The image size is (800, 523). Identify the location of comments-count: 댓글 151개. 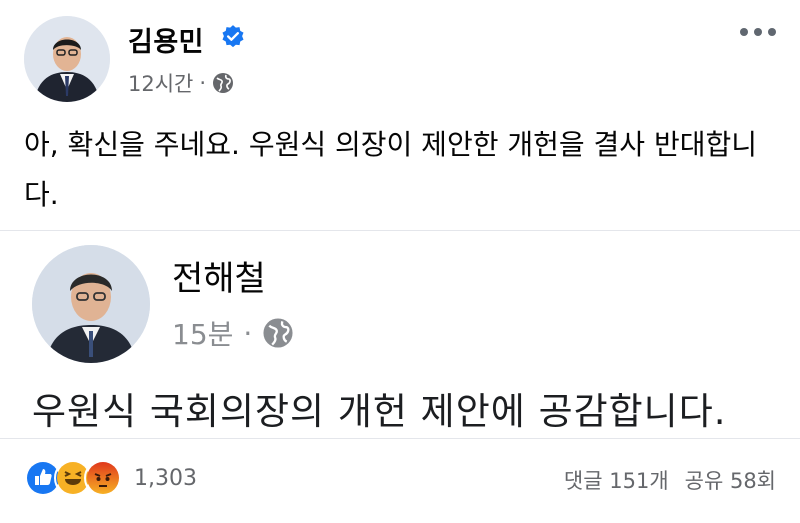
(616, 480).